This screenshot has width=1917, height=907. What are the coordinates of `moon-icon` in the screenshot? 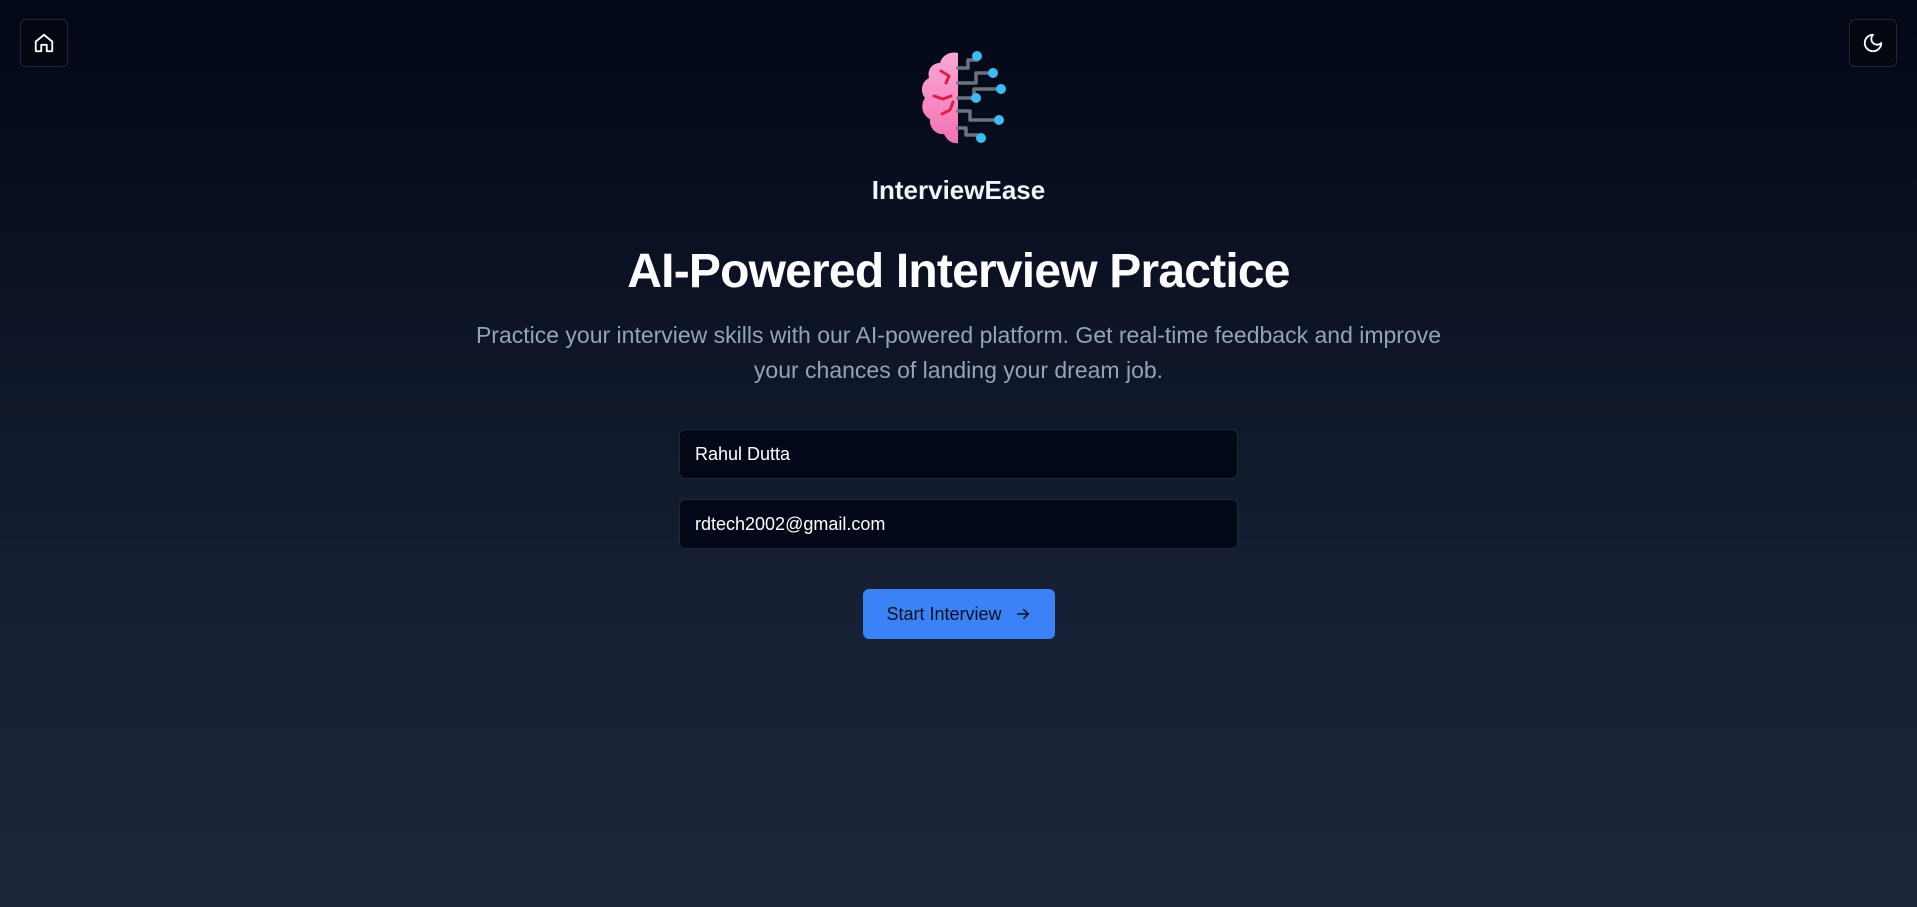 It's located at (1873, 43).